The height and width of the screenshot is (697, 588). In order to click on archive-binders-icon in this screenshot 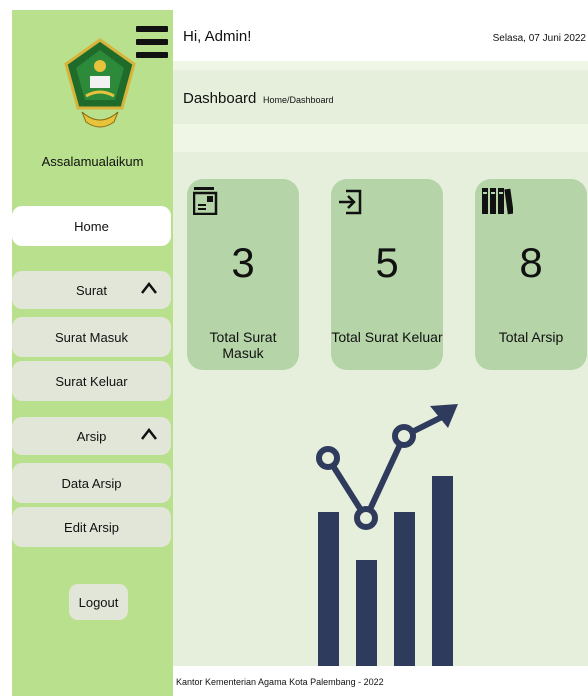, I will do `click(497, 201)`.